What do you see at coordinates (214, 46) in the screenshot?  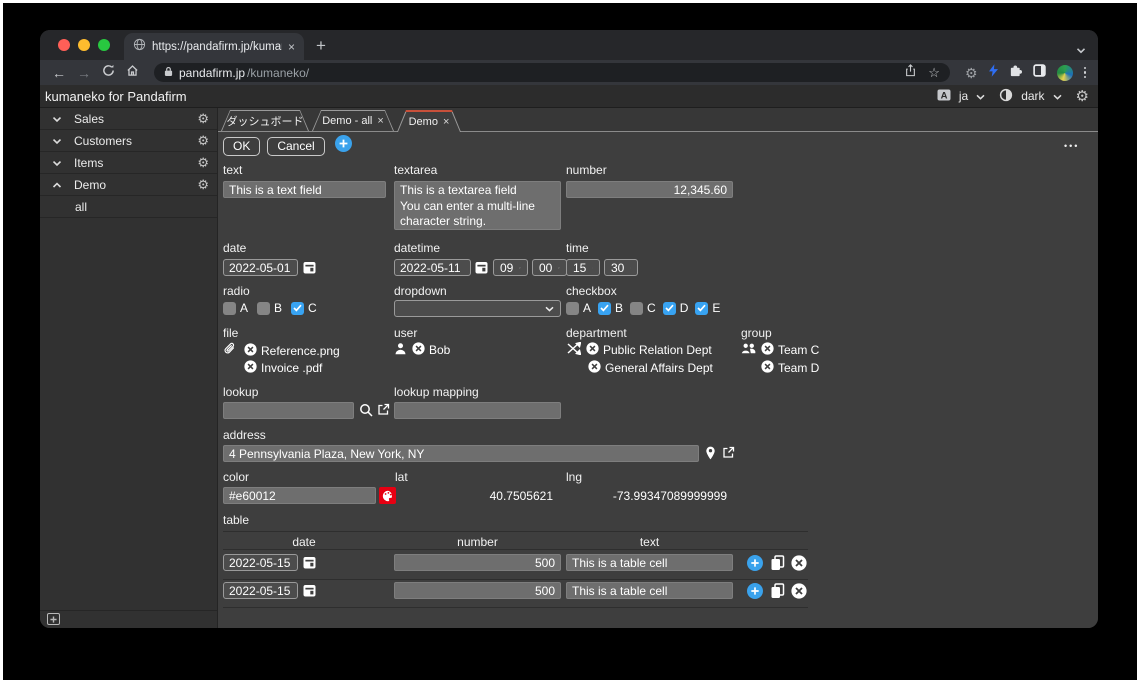 I see `browser-tab: https://pandafirm.jp/kumaneko ×` at bounding box center [214, 46].